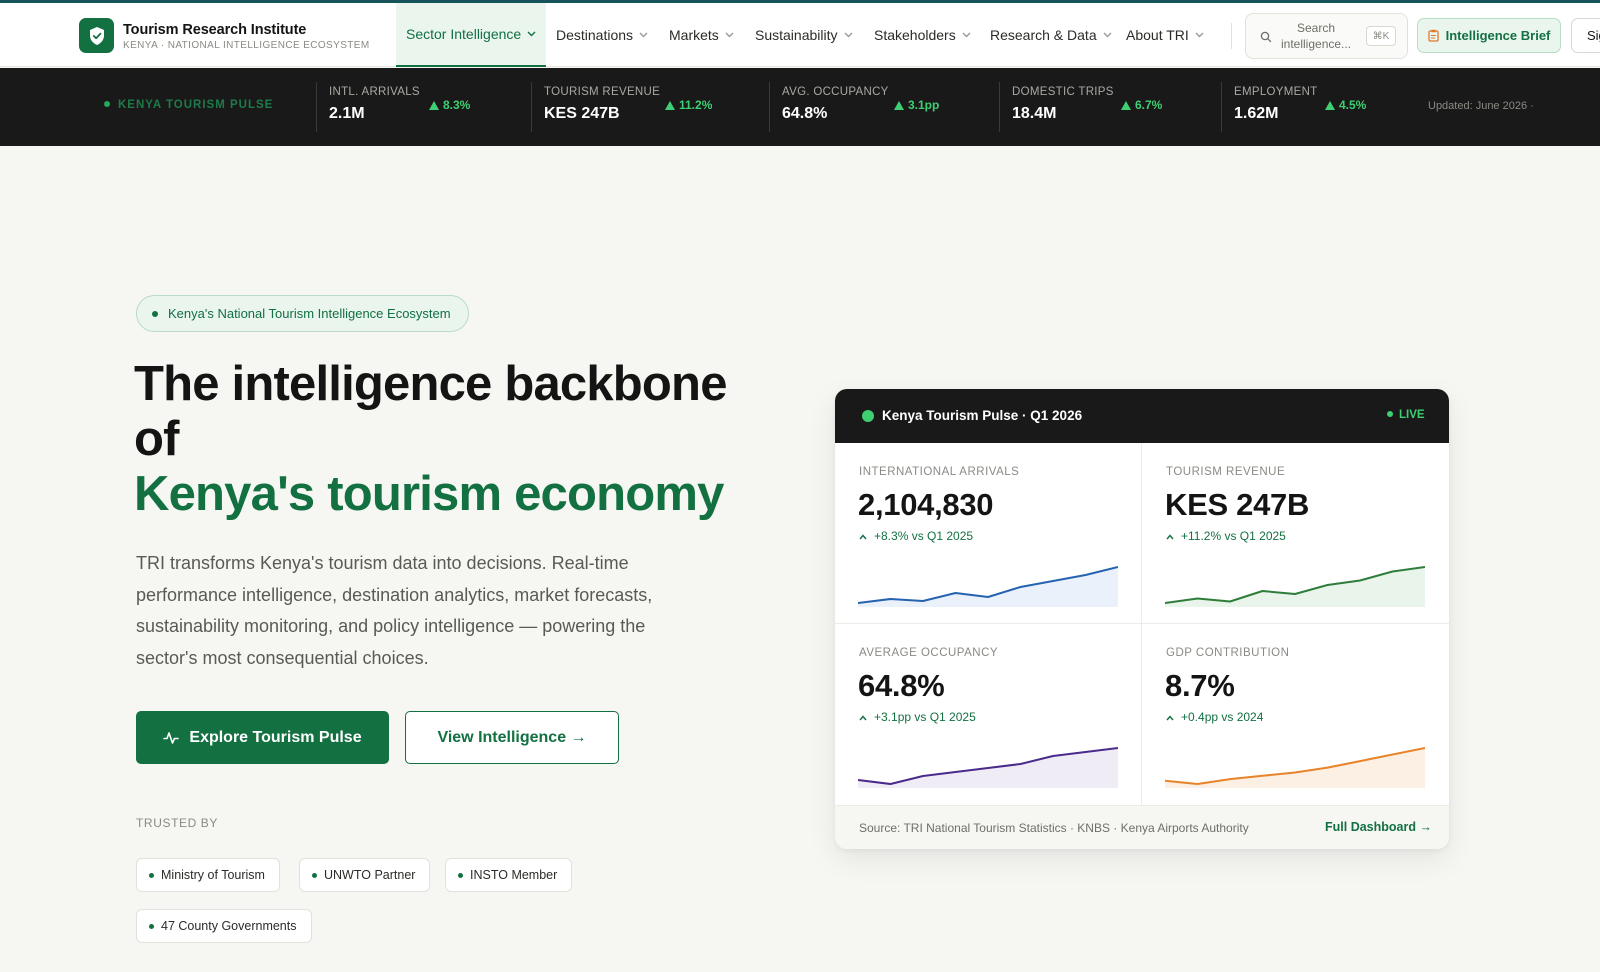 The width and height of the screenshot is (1600, 972). Describe the element at coordinates (1214, 717) in the screenshot. I see `metric-change: +0.4pp vs 2024` at that location.